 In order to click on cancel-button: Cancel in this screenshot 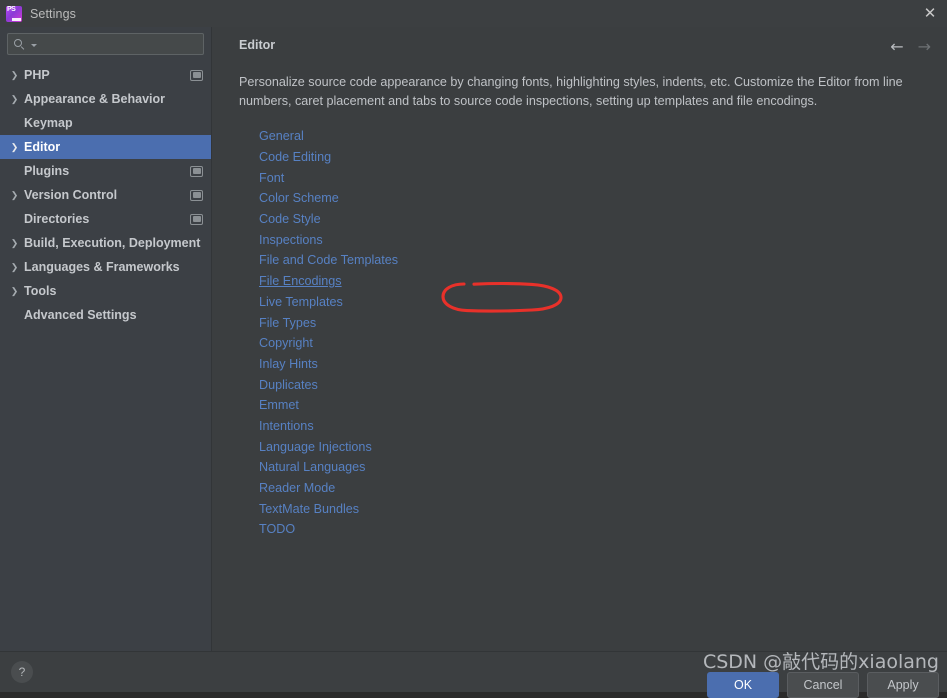, I will do `click(823, 685)`.